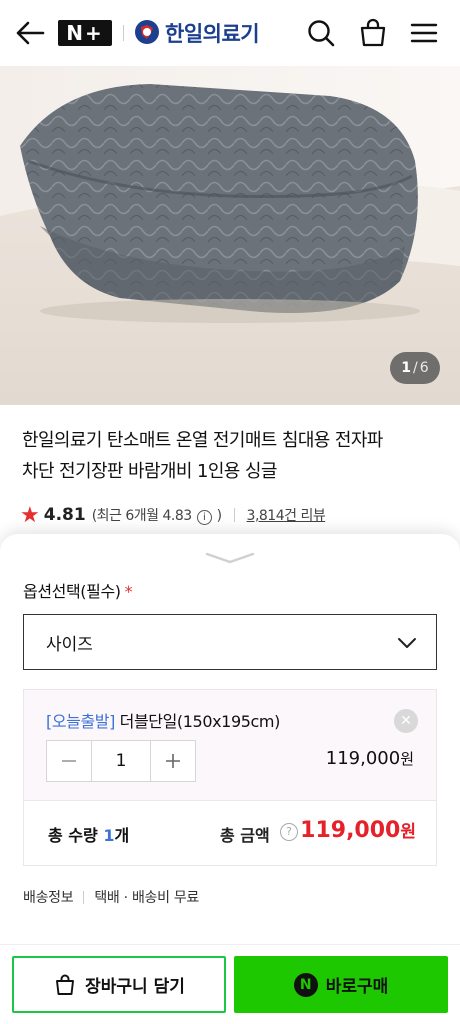 The height and width of the screenshot is (1024, 460). I want to click on header-divider, so click(123, 33).